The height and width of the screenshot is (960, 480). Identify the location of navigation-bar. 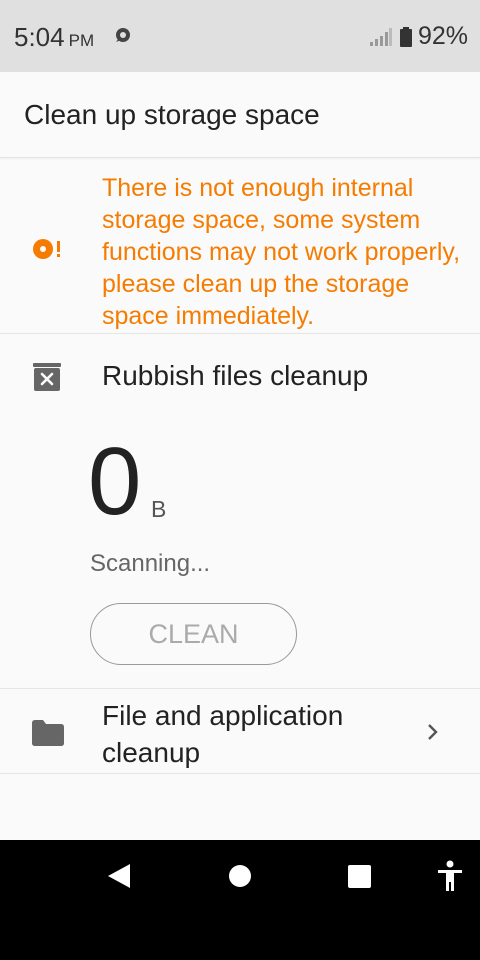
(240, 900).